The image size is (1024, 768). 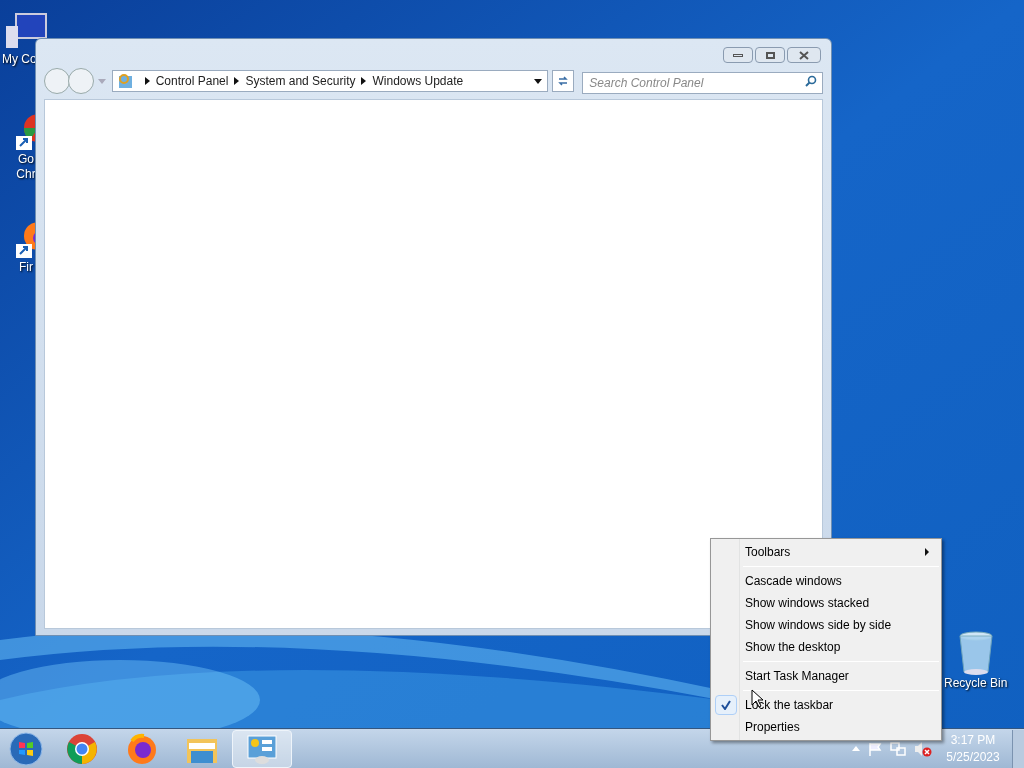 I want to click on network-icon, so click(x=898, y=748).